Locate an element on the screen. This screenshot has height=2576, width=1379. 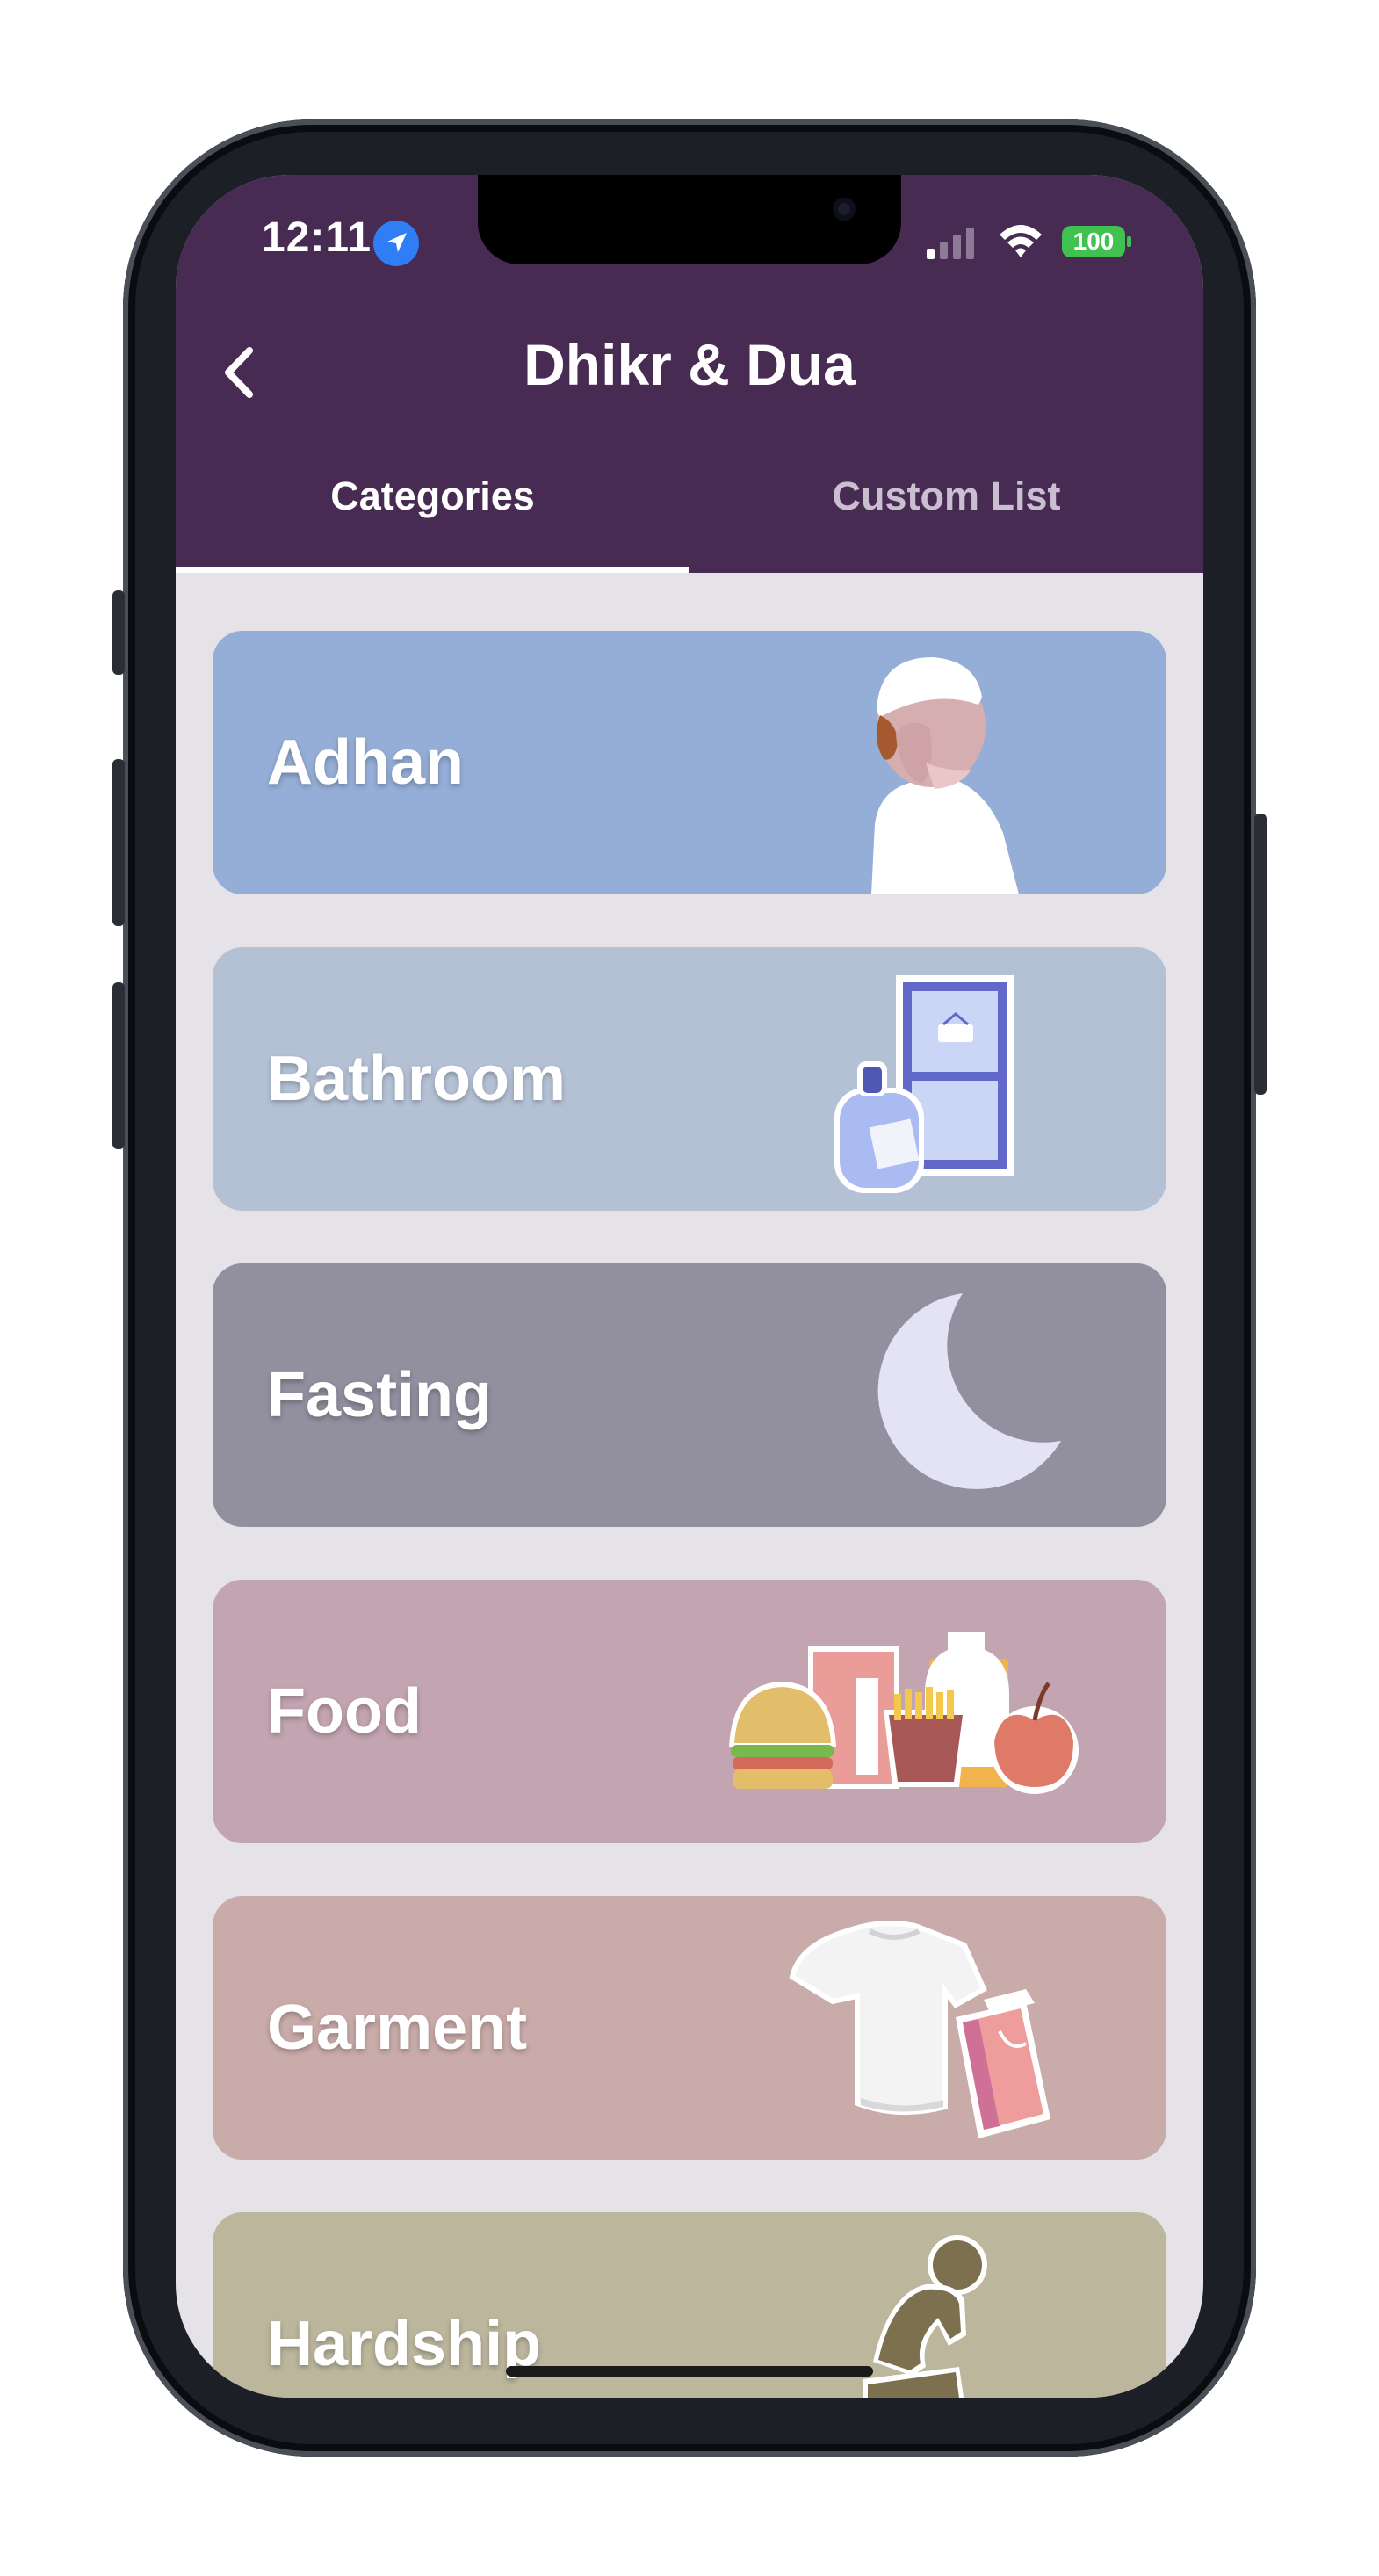
side-button-volume-up is located at coordinates (118, 842).